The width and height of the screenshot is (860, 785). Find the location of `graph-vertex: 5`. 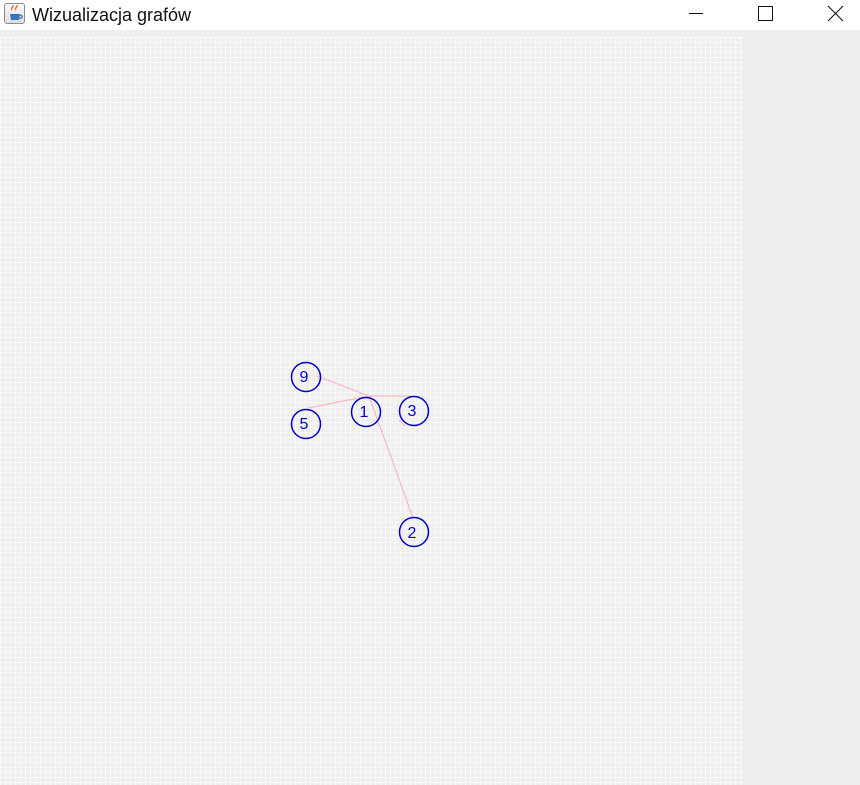

graph-vertex: 5 is located at coordinates (306, 424).